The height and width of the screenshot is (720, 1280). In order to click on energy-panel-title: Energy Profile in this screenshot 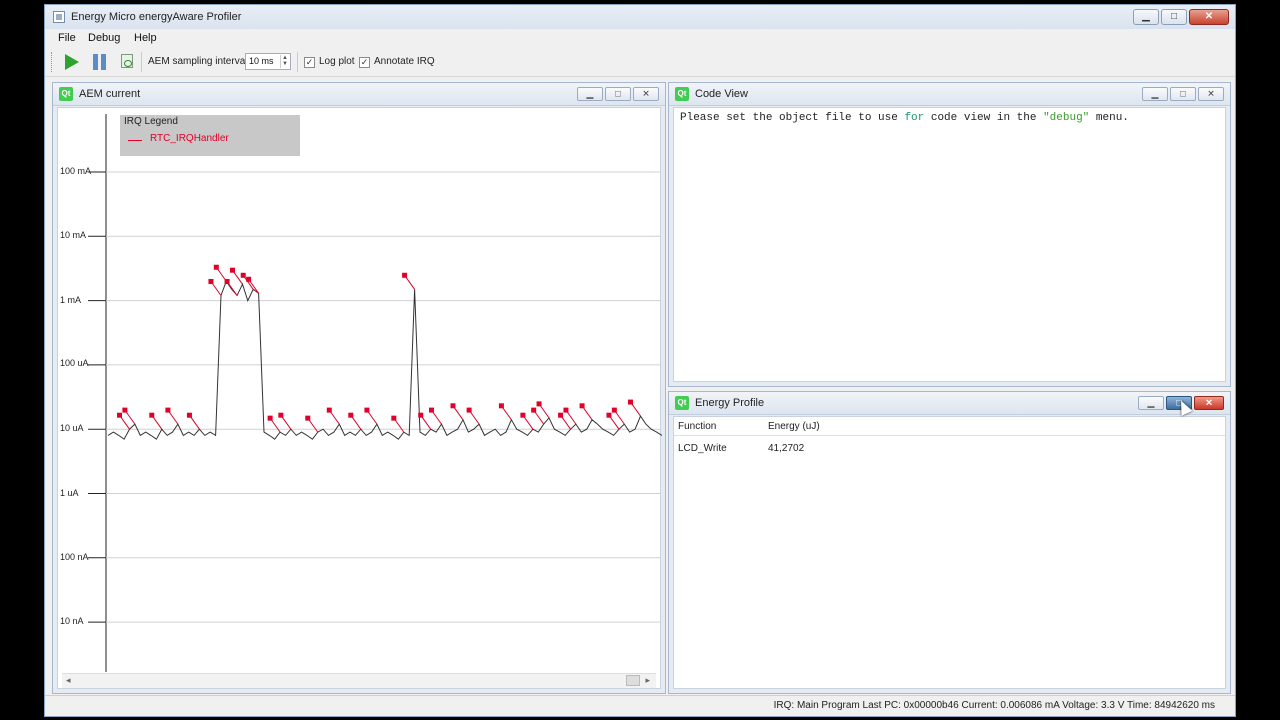, I will do `click(730, 403)`.